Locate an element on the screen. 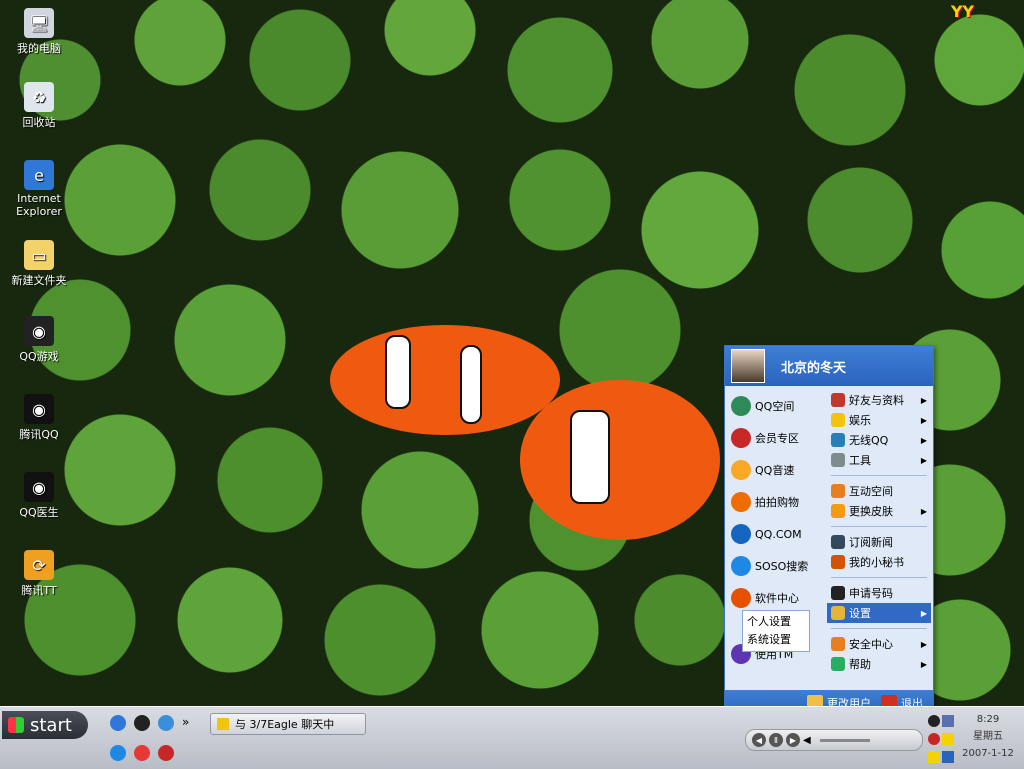  desktop-icon-qq-game: ◉ QQ游戏 is located at coordinates (39, 340).